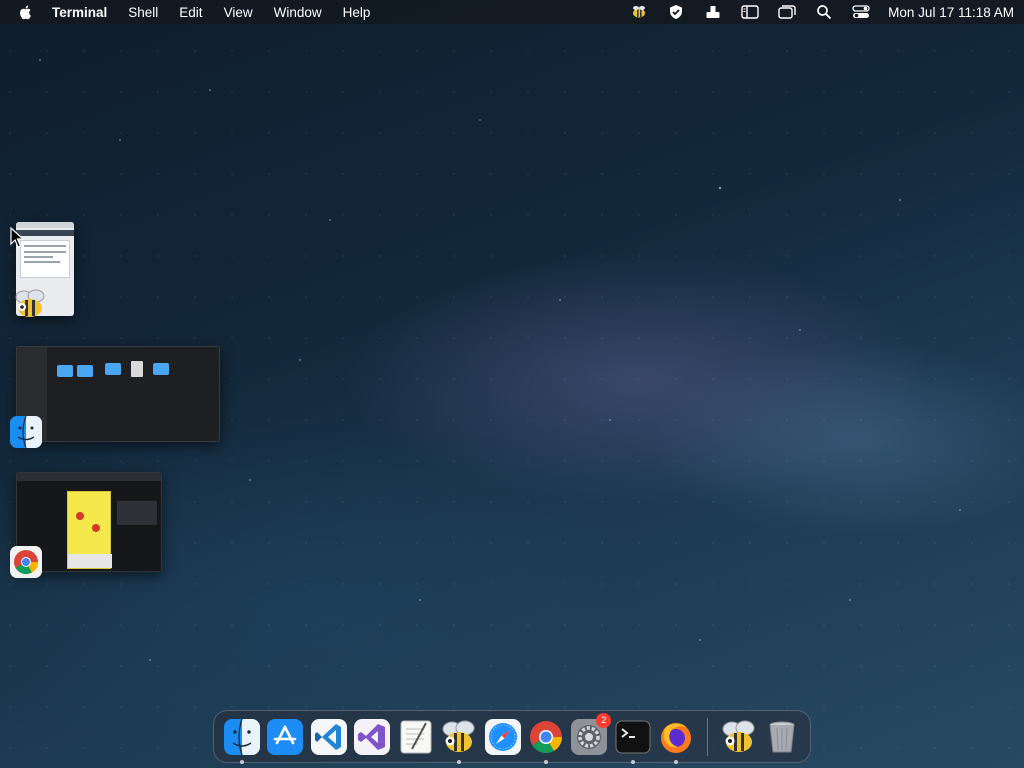  Describe the element at coordinates (17, 237) in the screenshot. I see `mouse-cursor-icon` at that location.